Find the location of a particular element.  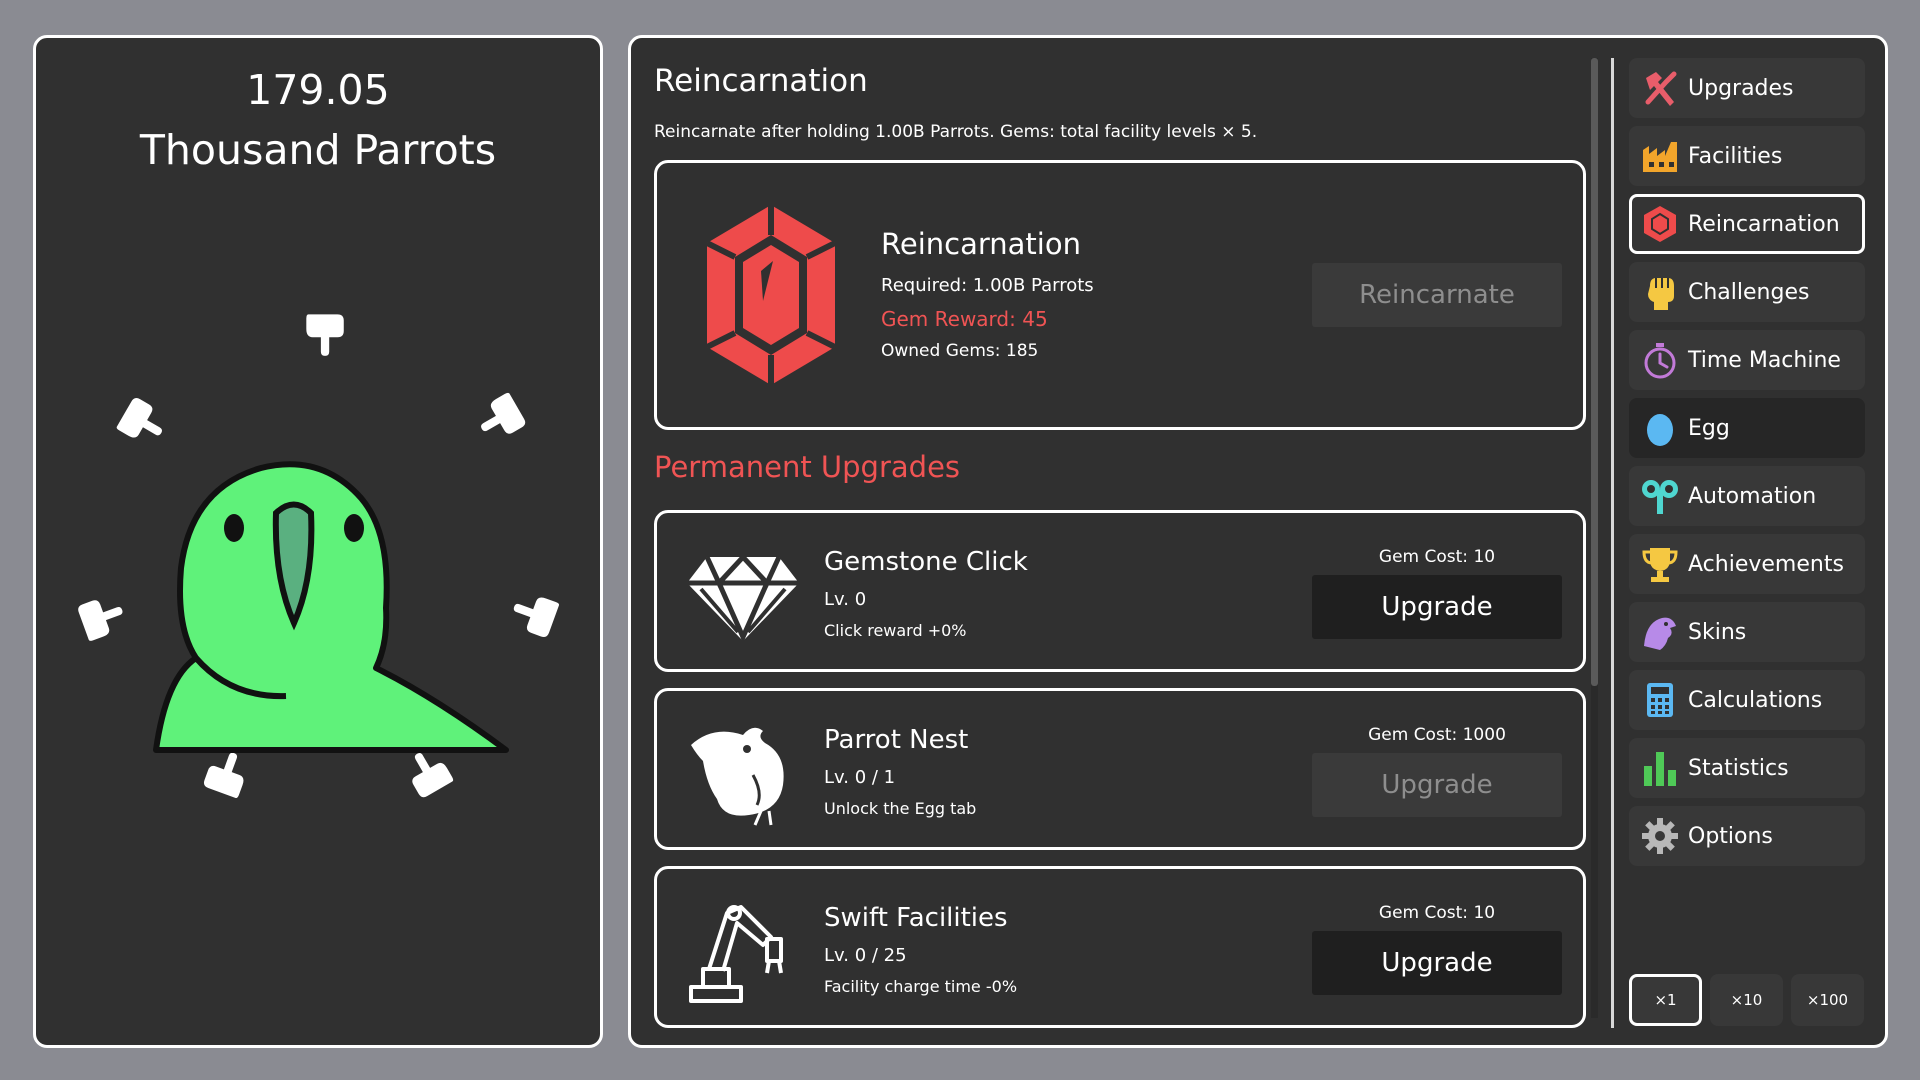

owned-gems: Owned Gems: 185 is located at coordinates (960, 351).